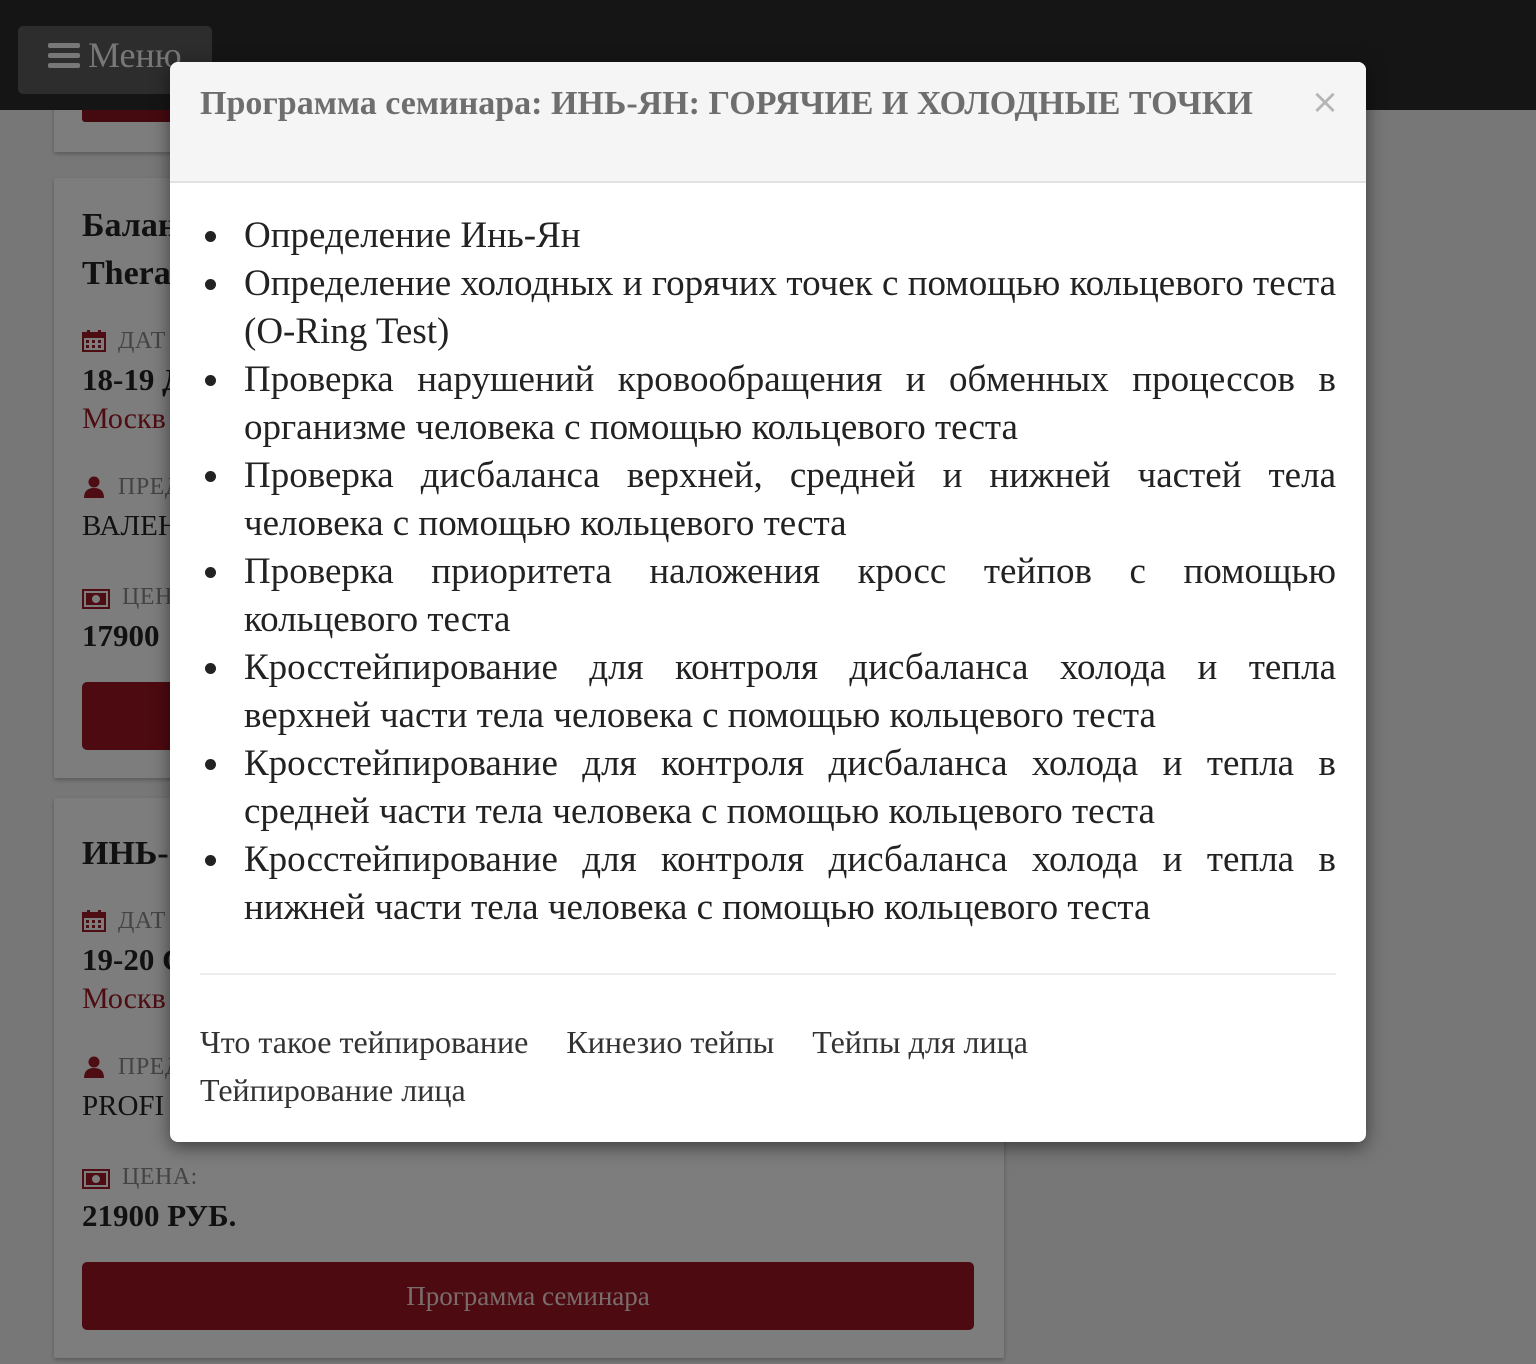 This screenshot has height=1364, width=1536. Describe the element at coordinates (670, 1042) in the screenshot. I see `footer-link-kinesio-tapes: Кинезио тейпы` at that location.